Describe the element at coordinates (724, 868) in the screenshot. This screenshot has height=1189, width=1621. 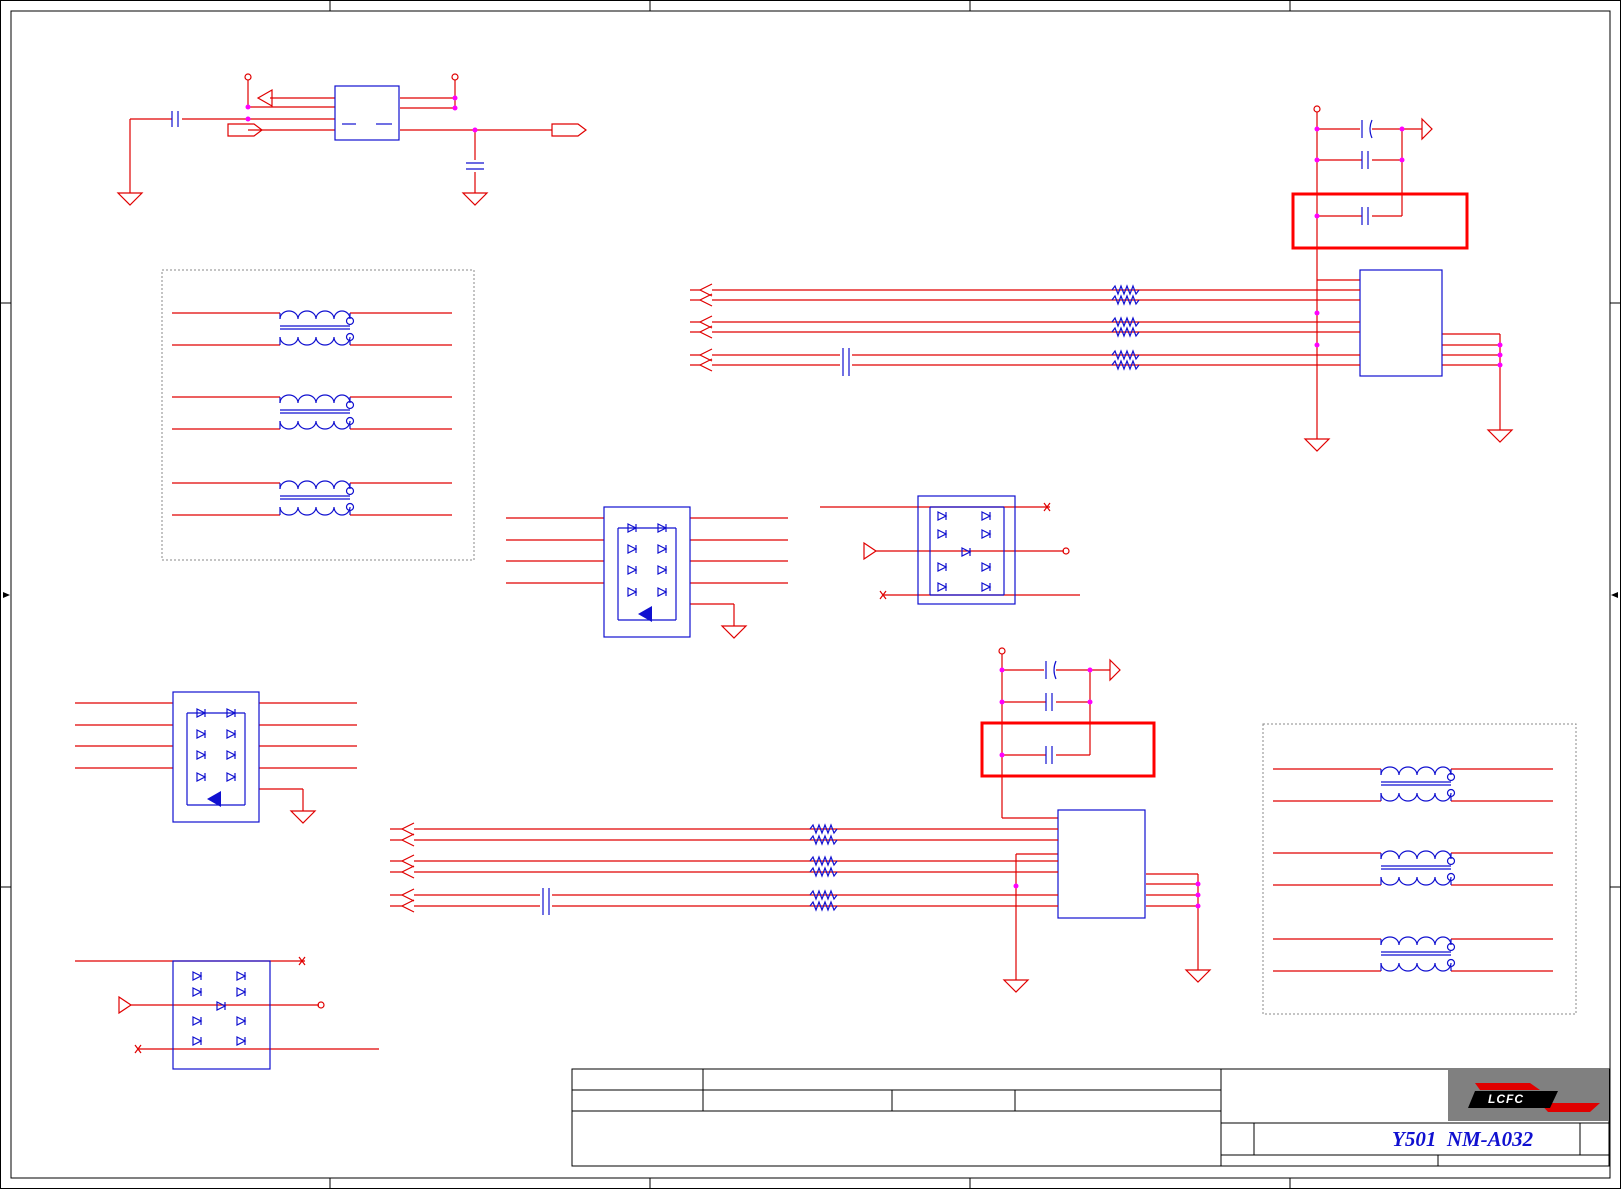
I see `diff-lines-bottom` at that location.